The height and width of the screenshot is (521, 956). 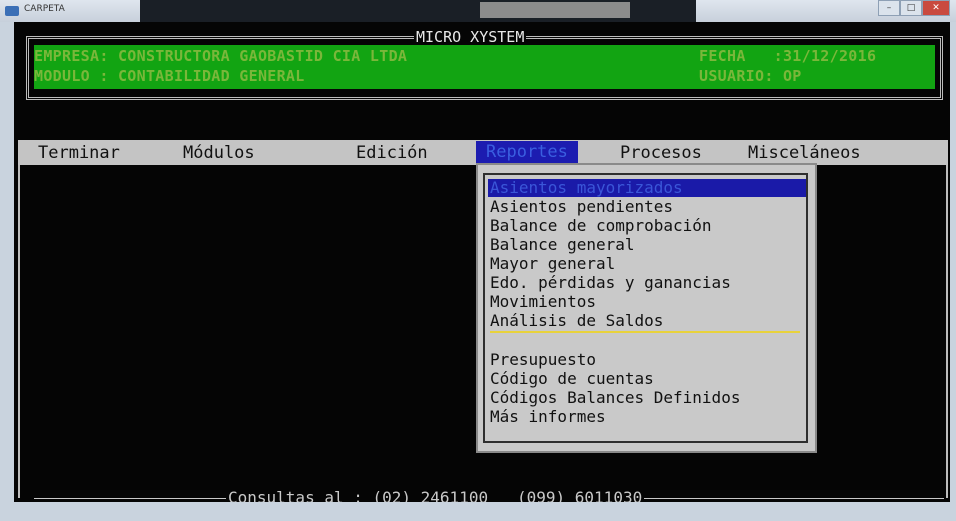 What do you see at coordinates (936, 8) in the screenshot?
I see `close-button: ✕` at bounding box center [936, 8].